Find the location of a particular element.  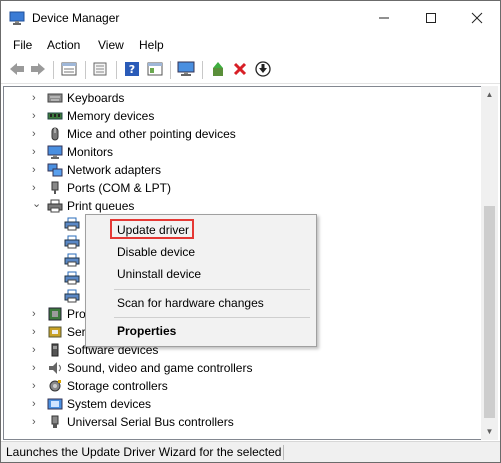

tree-node-keyboards: › Keyboards is located at coordinates (239, 98).